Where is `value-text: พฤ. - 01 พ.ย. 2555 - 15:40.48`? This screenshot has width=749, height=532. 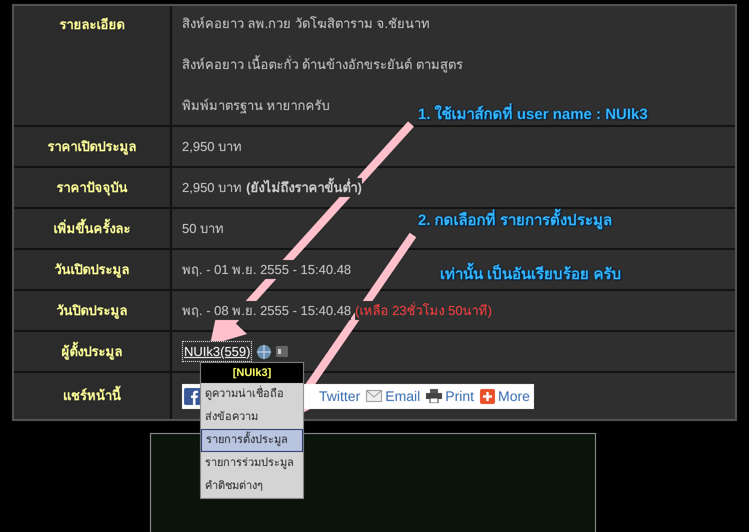 value-text: พฤ. - 01 พ.ย. 2555 - 15:40.48 is located at coordinates (267, 270).